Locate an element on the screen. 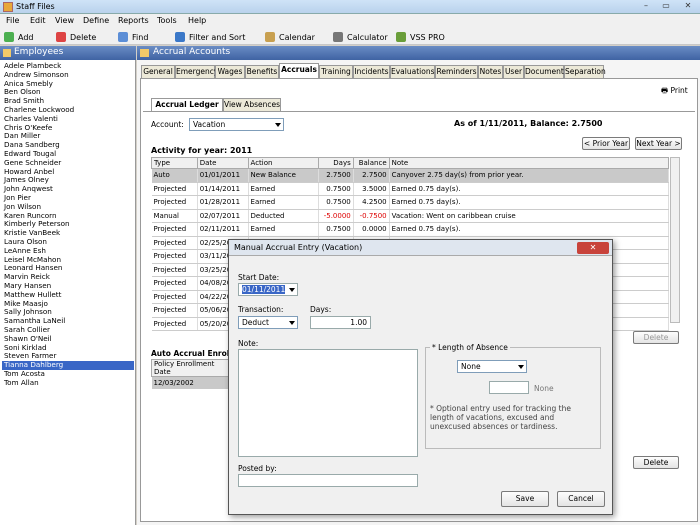 Image resolution: width=700 pixels, height=525 pixels. start-date-field: 01/11/2011 is located at coordinates (268, 289).